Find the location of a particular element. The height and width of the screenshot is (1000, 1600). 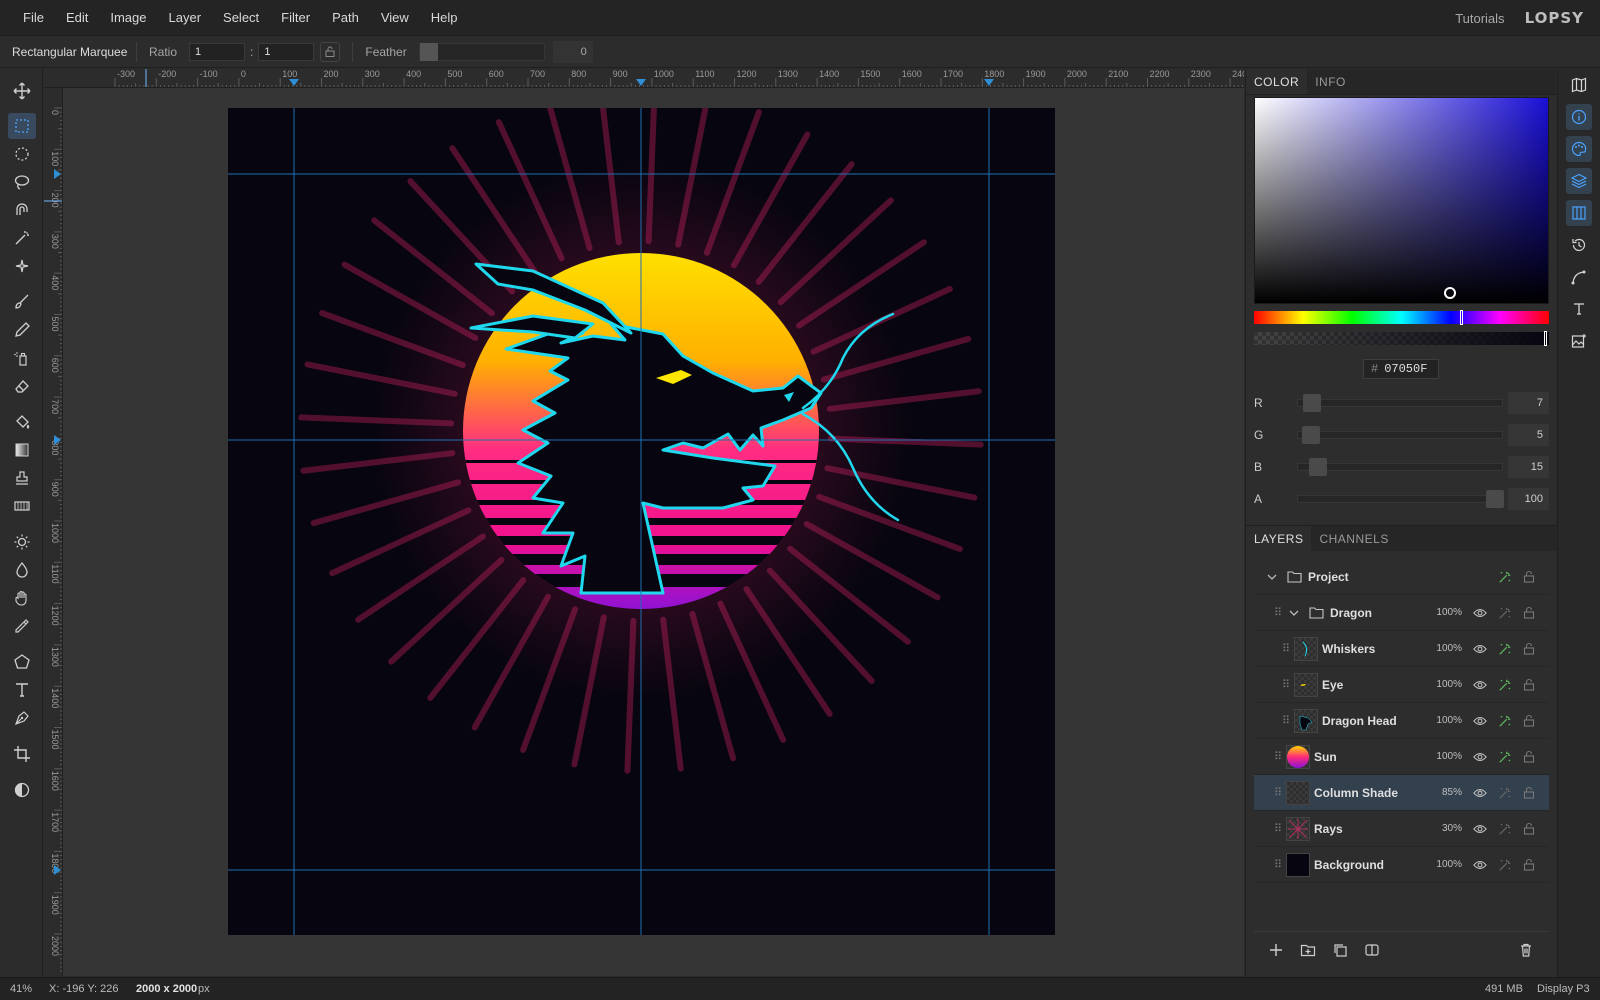

red-slider is located at coordinates (1400, 403).